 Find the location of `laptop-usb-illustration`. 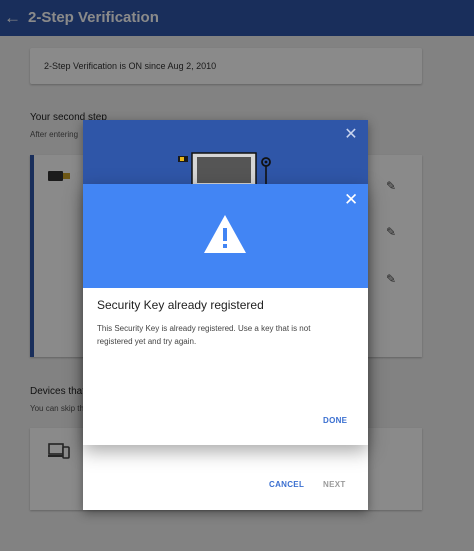

laptop-usb-illustration is located at coordinates (224, 169).